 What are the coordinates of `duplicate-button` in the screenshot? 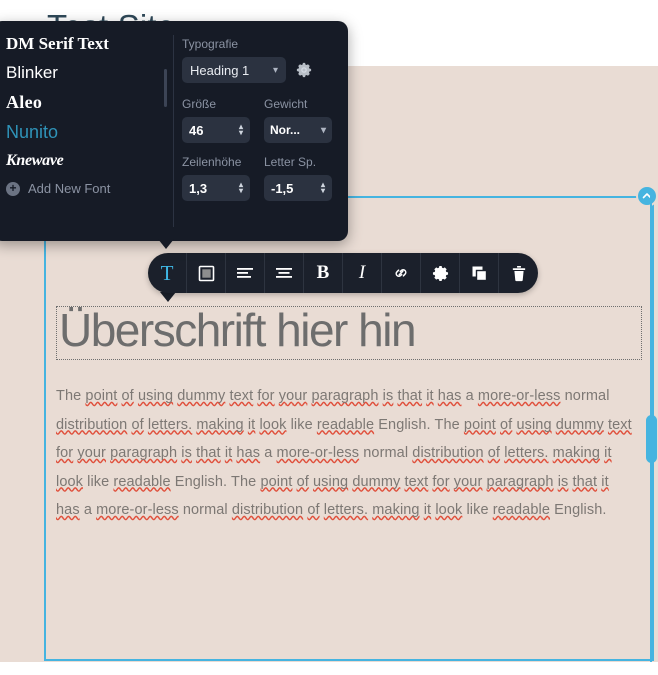 It's located at (479, 273).